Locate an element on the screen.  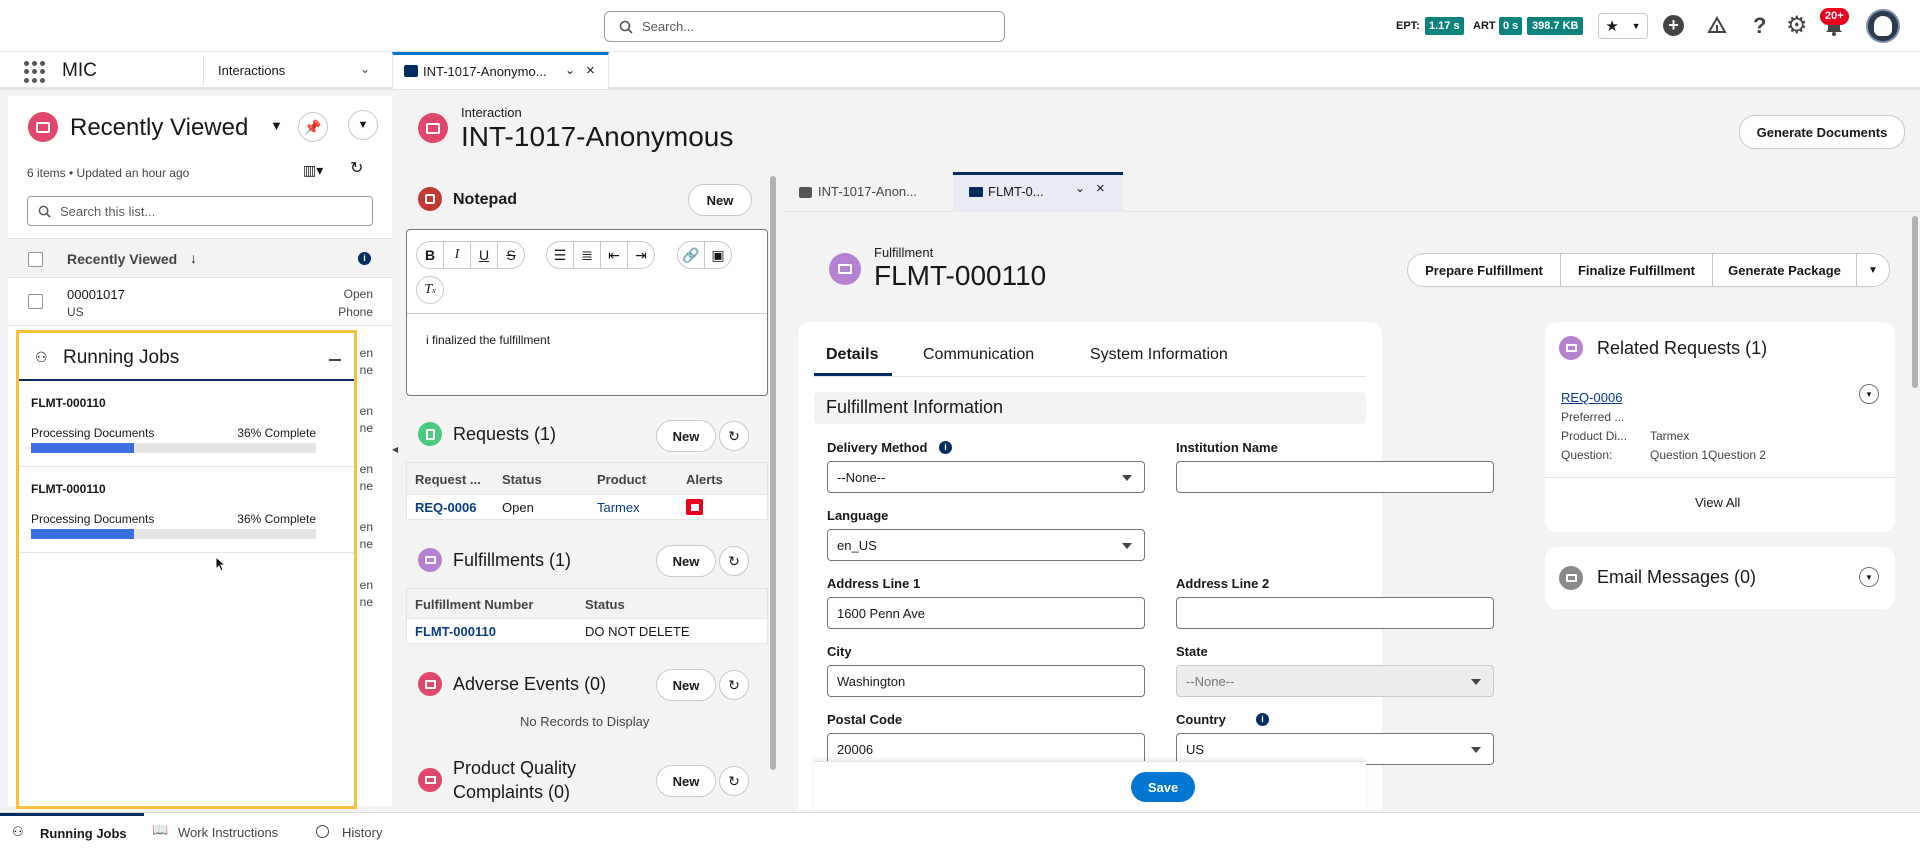
notepad-content: i finalized the fulfillment is located at coordinates (488, 340).